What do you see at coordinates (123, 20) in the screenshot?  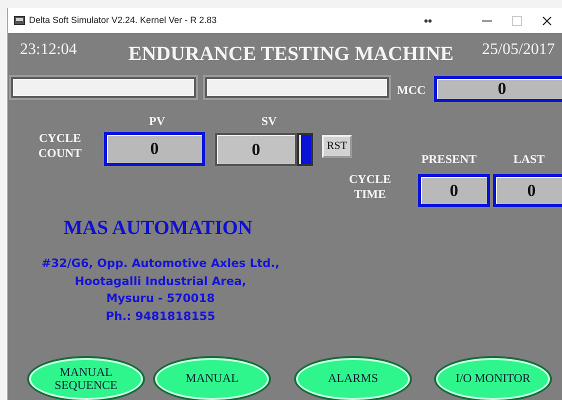 I see `window-title: Delta Soft Simulator V2.24. Kernel Ver - R 2.83` at bounding box center [123, 20].